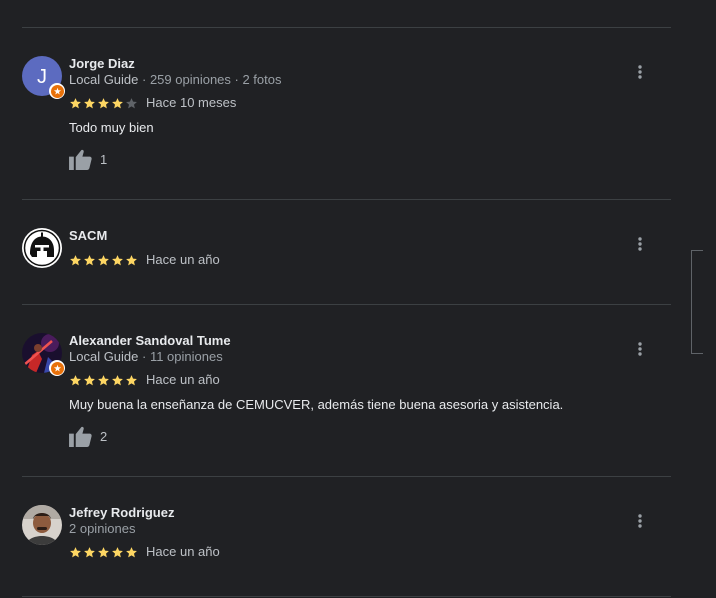  What do you see at coordinates (88, 236) in the screenshot?
I see `reviewer-name: SACM` at bounding box center [88, 236].